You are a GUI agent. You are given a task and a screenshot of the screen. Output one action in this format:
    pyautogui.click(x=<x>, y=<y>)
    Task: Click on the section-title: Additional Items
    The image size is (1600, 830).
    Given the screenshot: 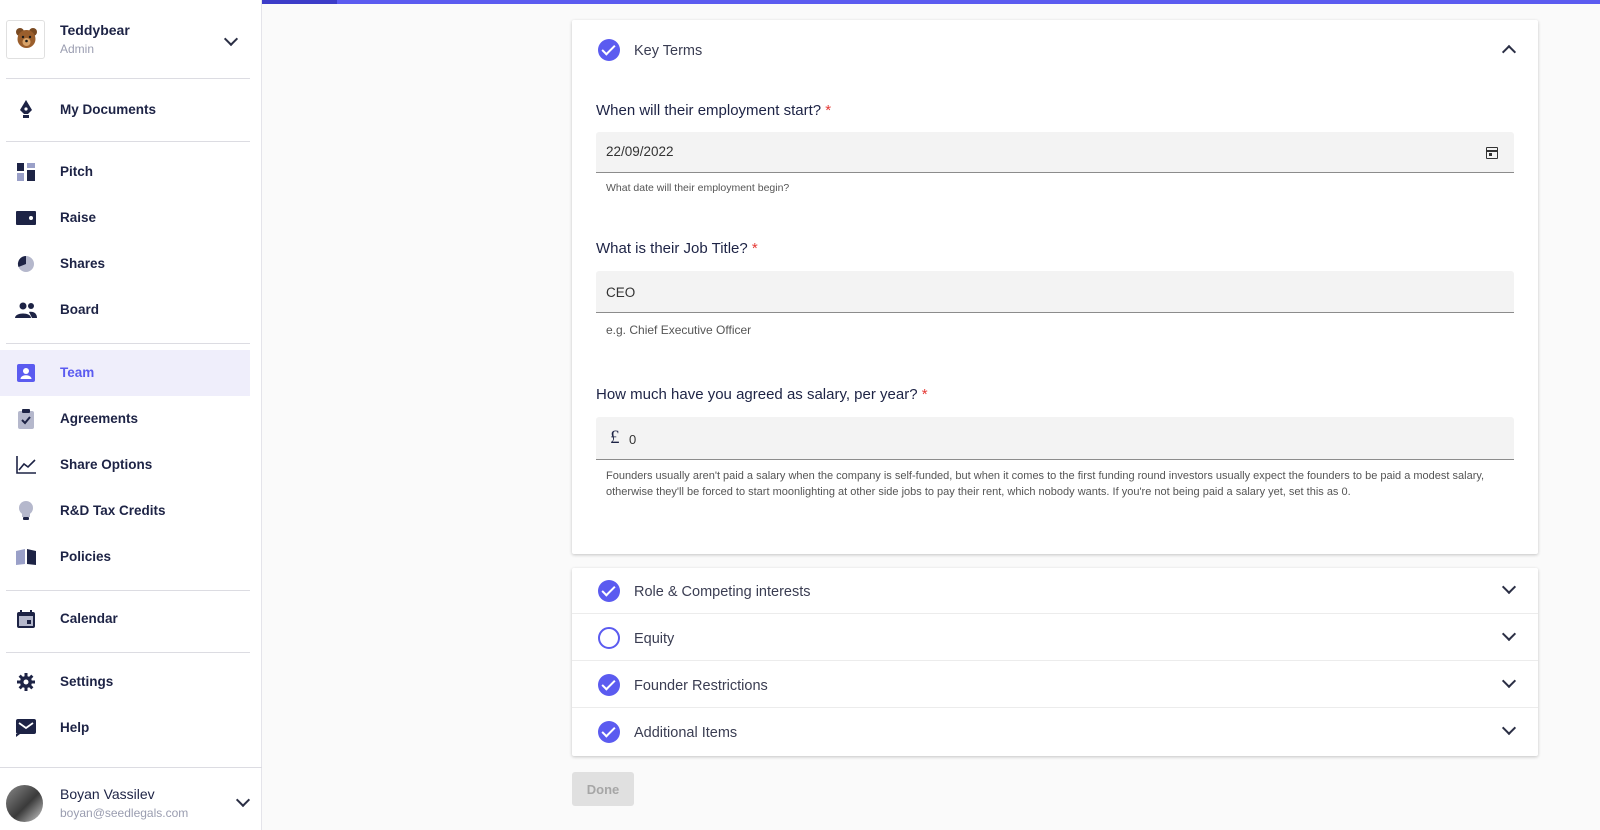 What is the action you would take?
    pyautogui.click(x=686, y=733)
    